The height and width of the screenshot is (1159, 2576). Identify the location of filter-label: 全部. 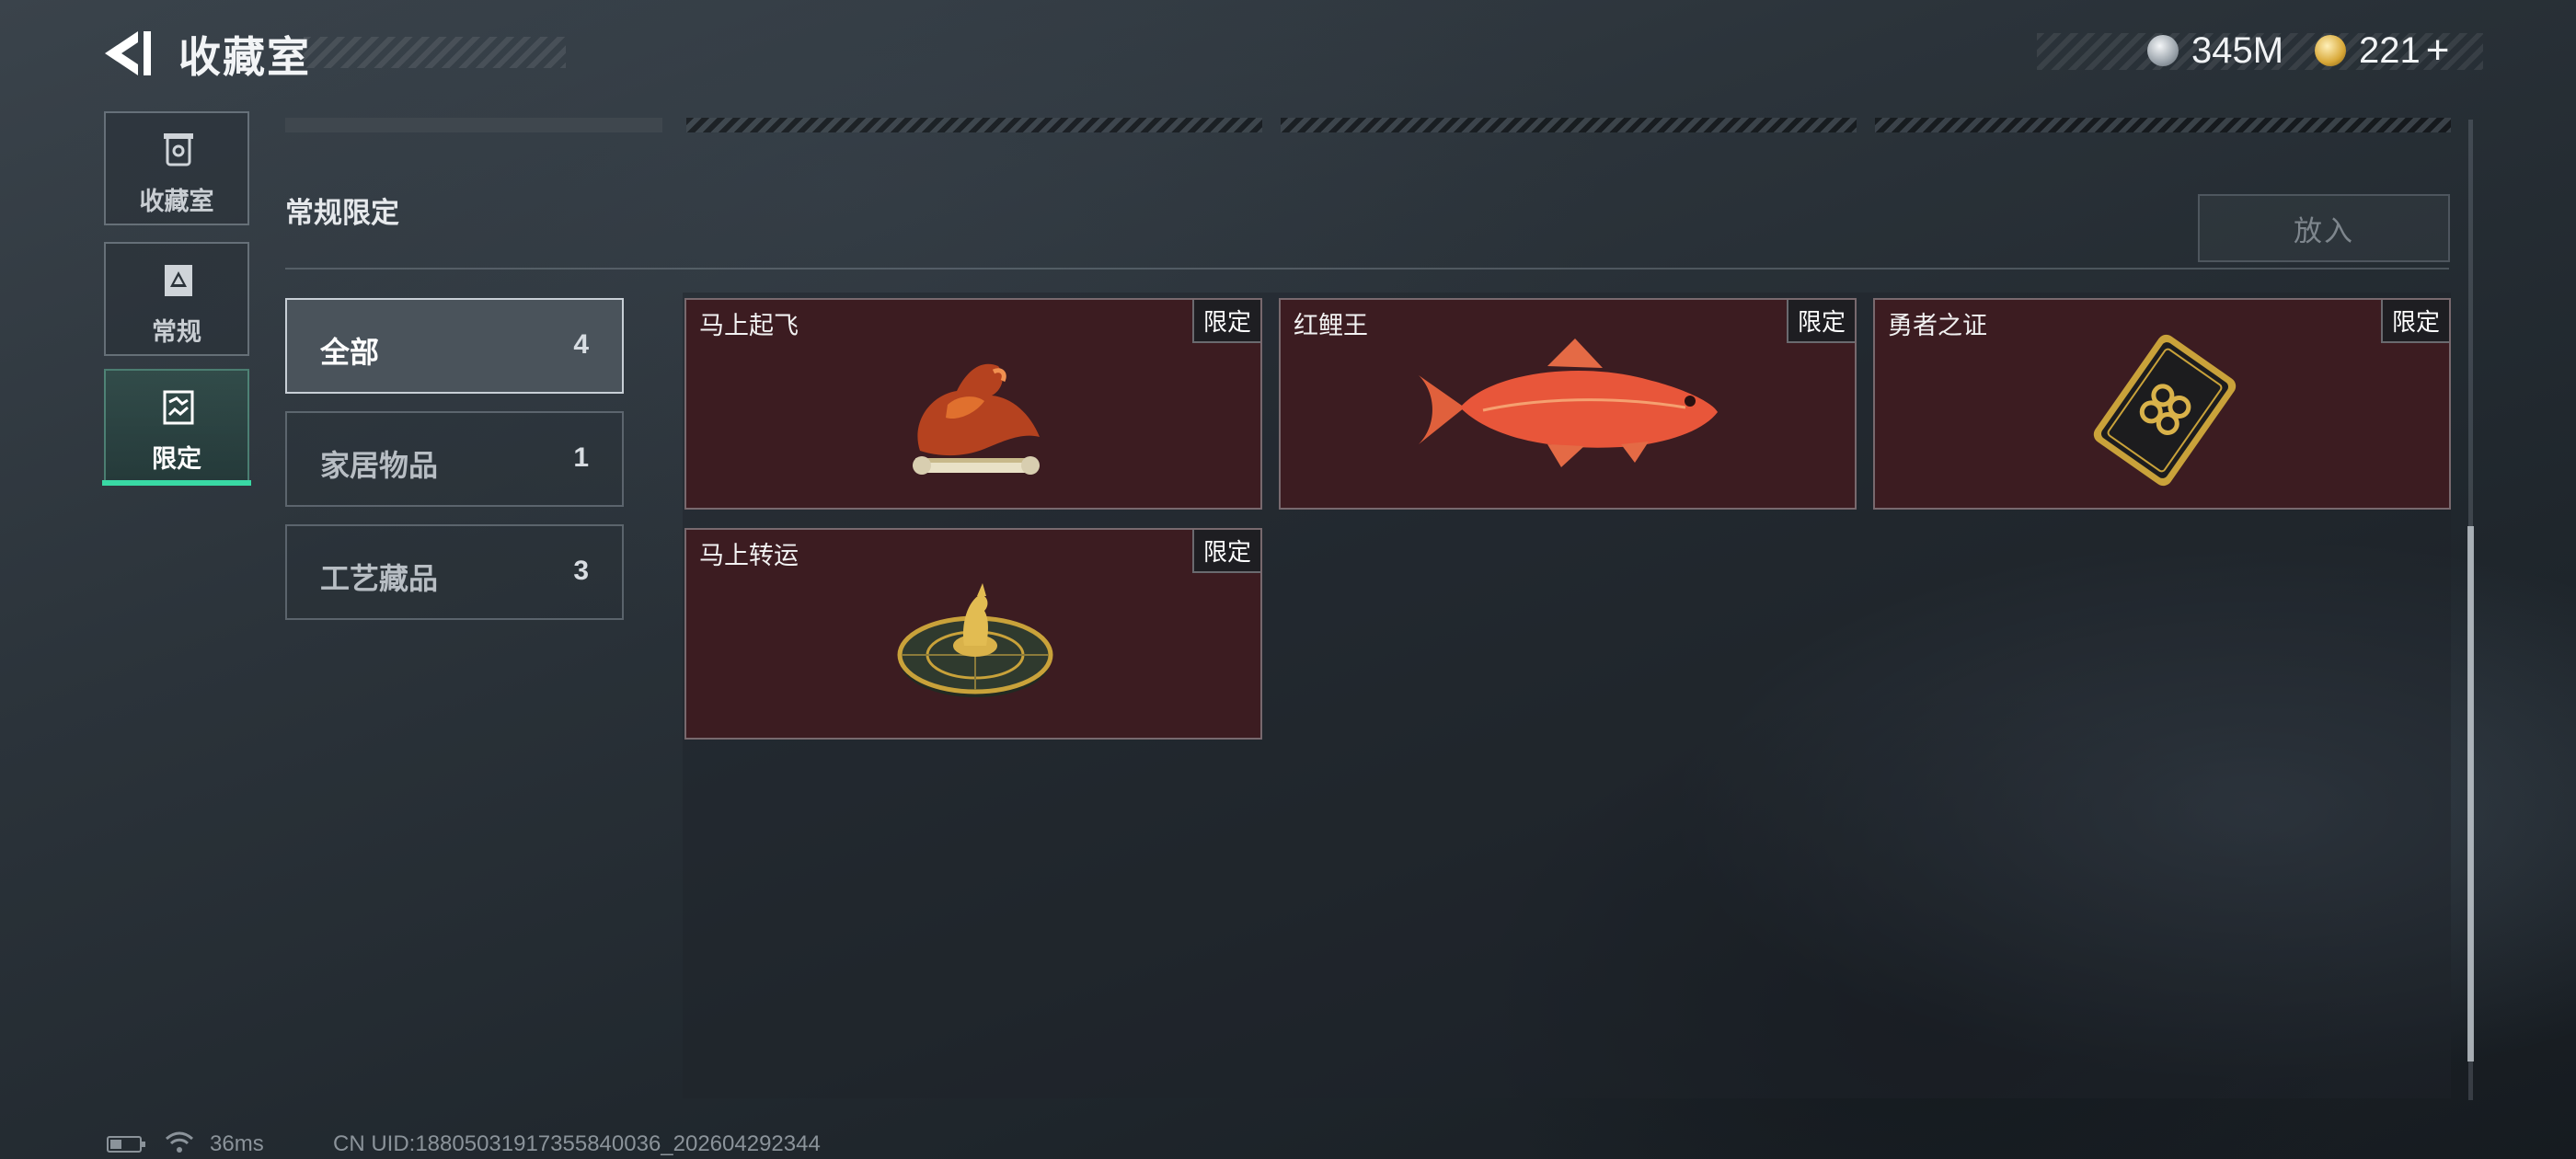
(350, 352).